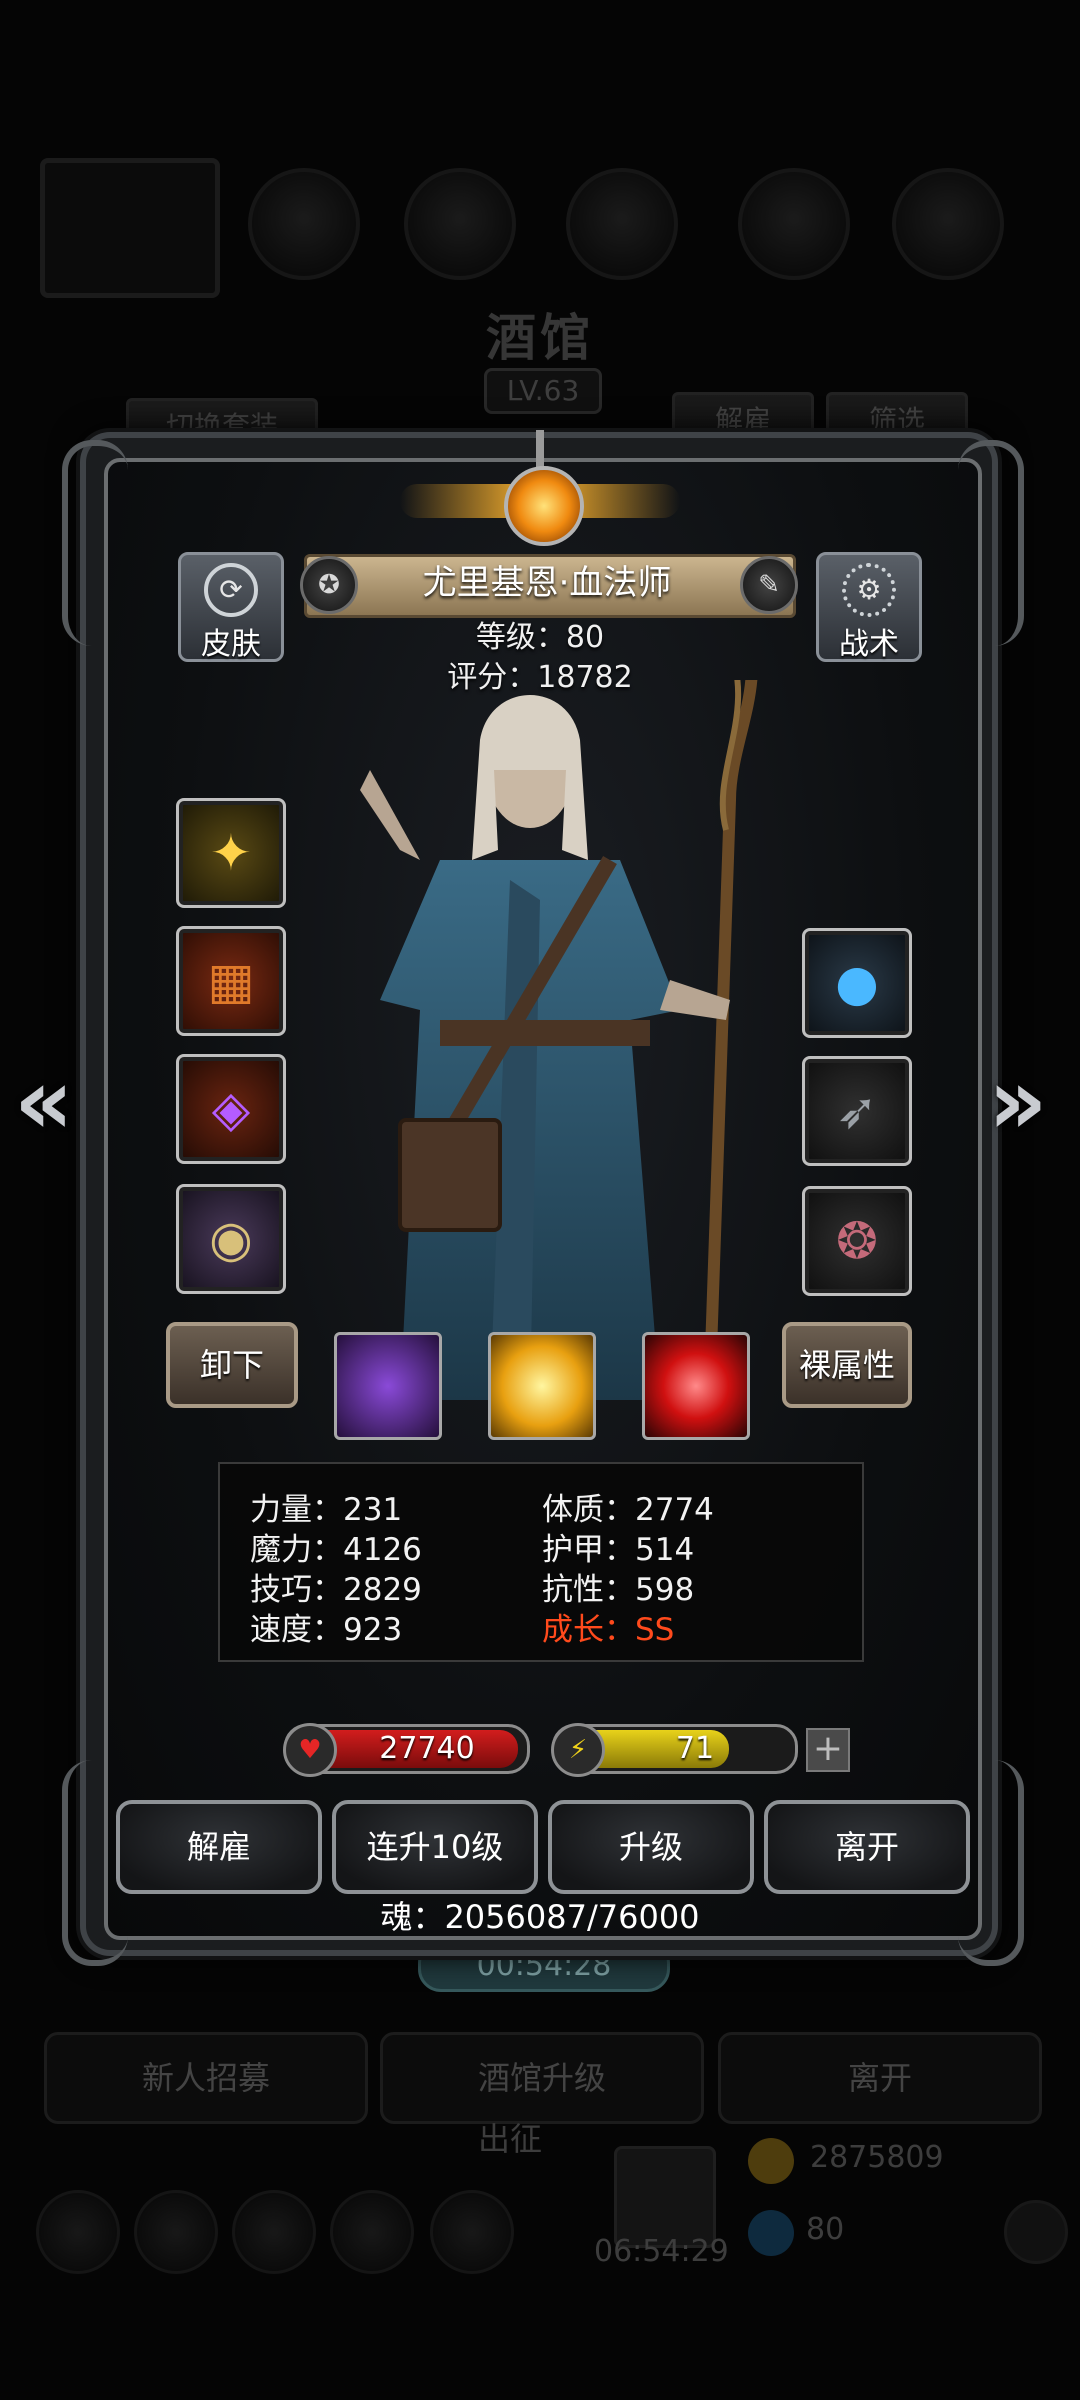 The width and height of the screenshot is (1080, 2400). I want to click on recruit-button: 新人招募, so click(206, 2078).